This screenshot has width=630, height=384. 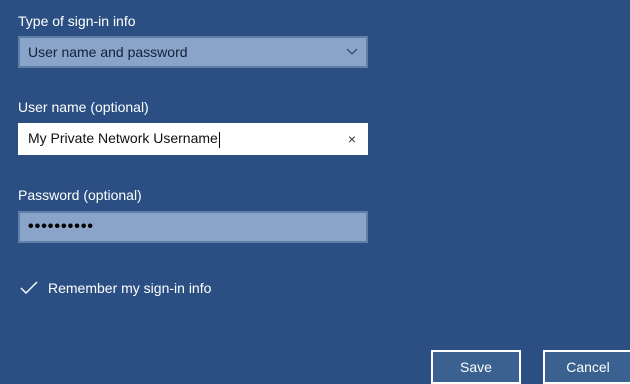 What do you see at coordinates (193, 52) in the screenshot?
I see `signin-type-dropdown: User name and password` at bounding box center [193, 52].